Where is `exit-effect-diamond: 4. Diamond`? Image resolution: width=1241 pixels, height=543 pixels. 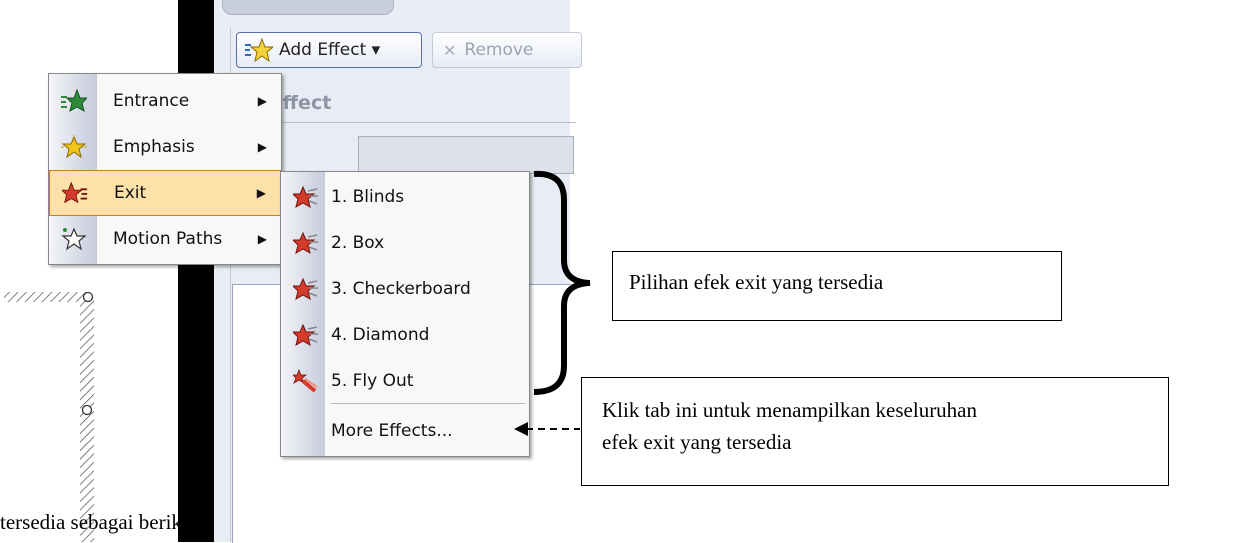
exit-effect-diamond: 4. Diamond is located at coordinates (405, 335).